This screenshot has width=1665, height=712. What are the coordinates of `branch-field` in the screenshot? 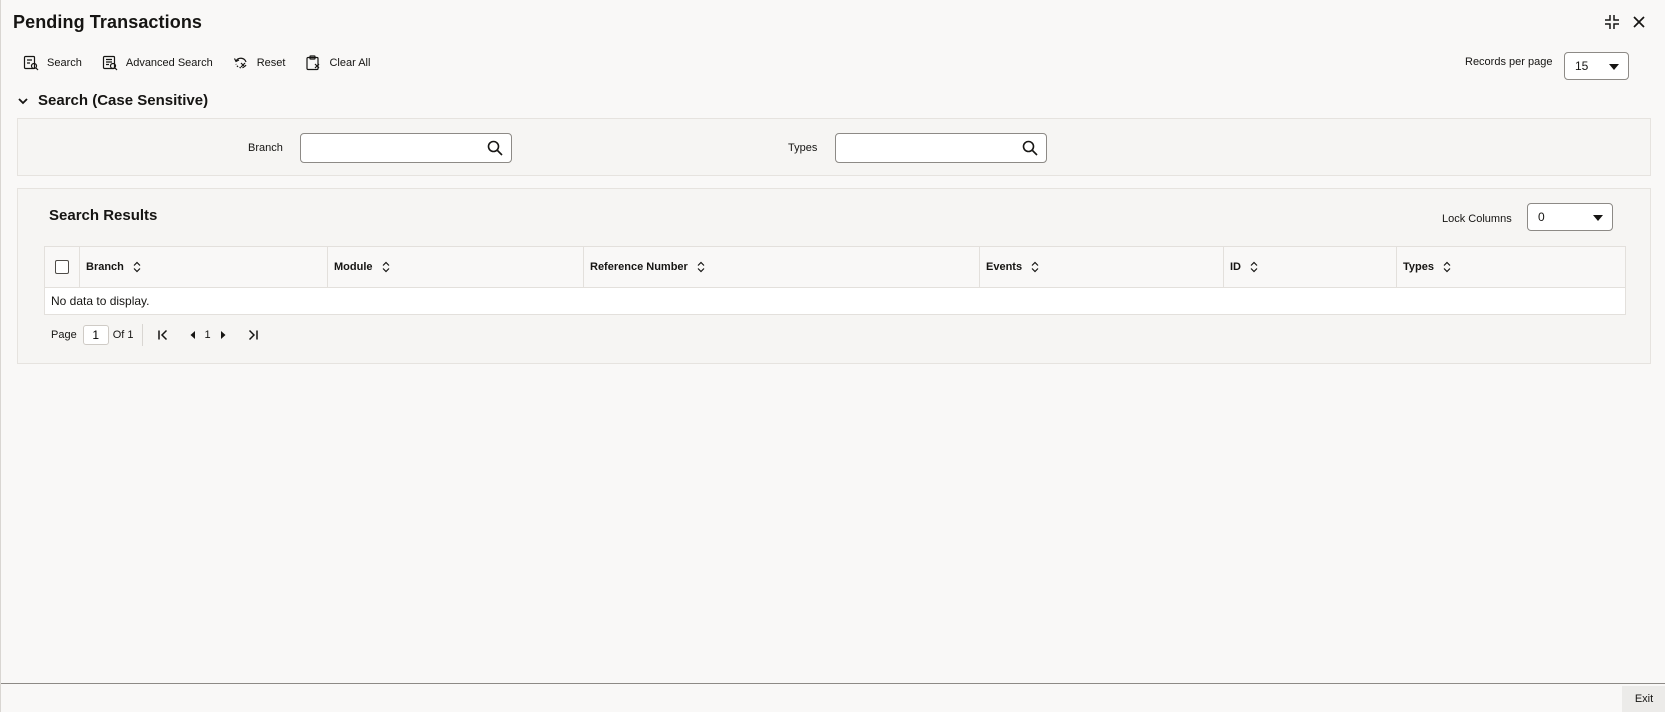 It's located at (406, 148).